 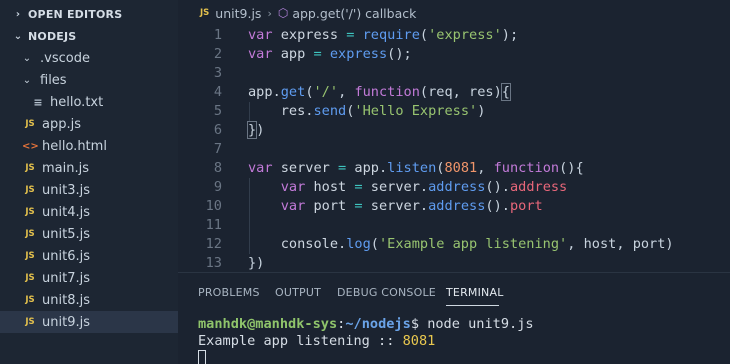 I want to click on code-text: }), so click(x=256, y=263).